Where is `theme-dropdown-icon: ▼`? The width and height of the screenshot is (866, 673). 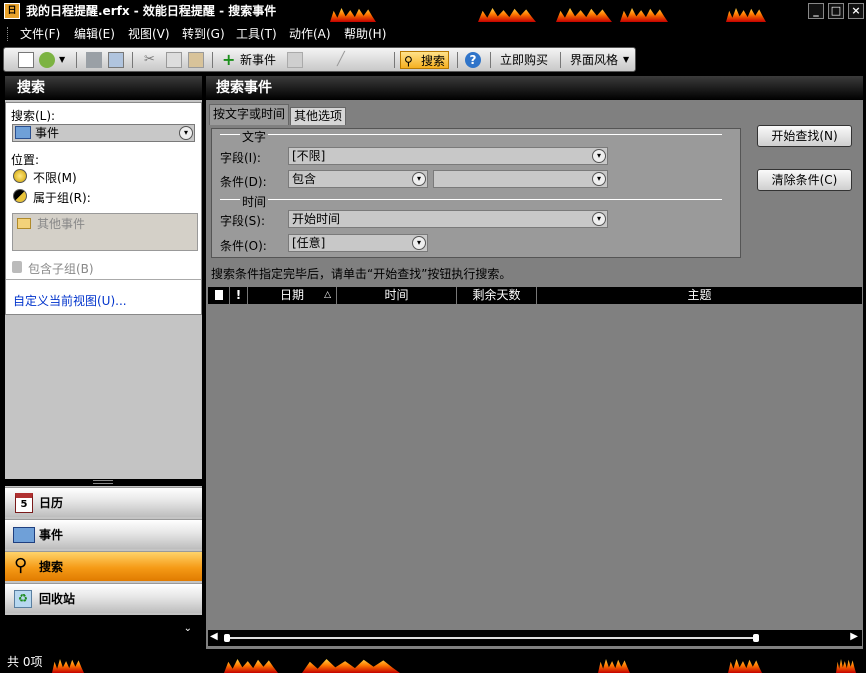 theme-dropdown-icon: ▼ is located at coordinates (626, 60).